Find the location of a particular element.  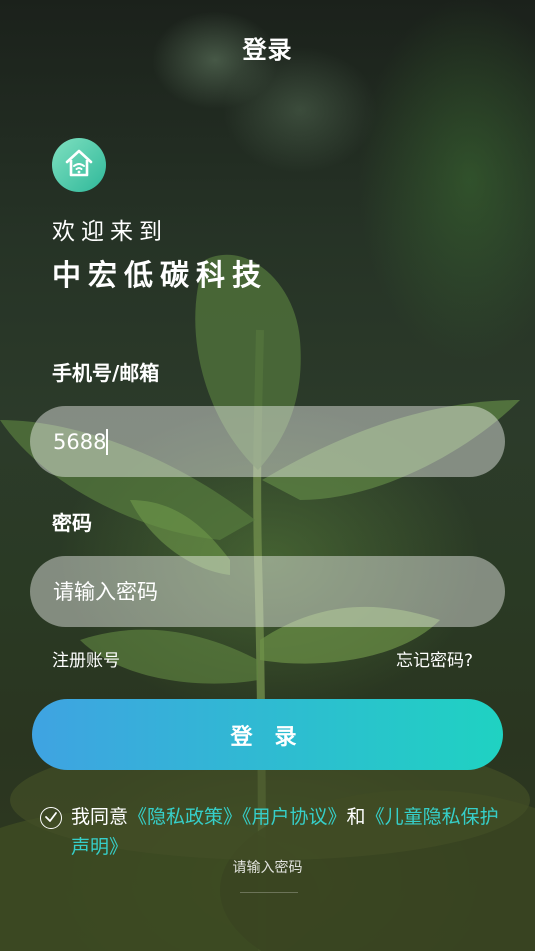

company-name: 中宏低碳科技 is located at coordinates (160, 275).